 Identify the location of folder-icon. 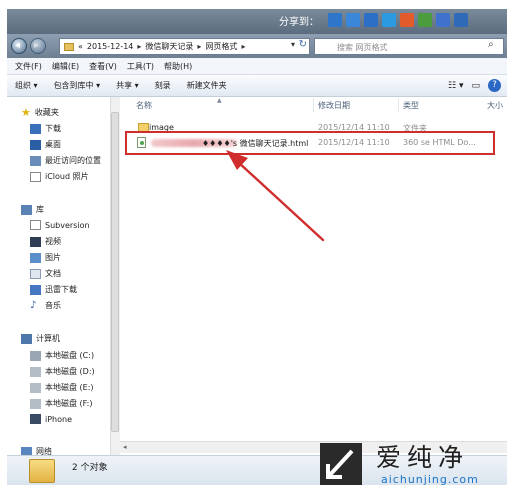
(42, 471).